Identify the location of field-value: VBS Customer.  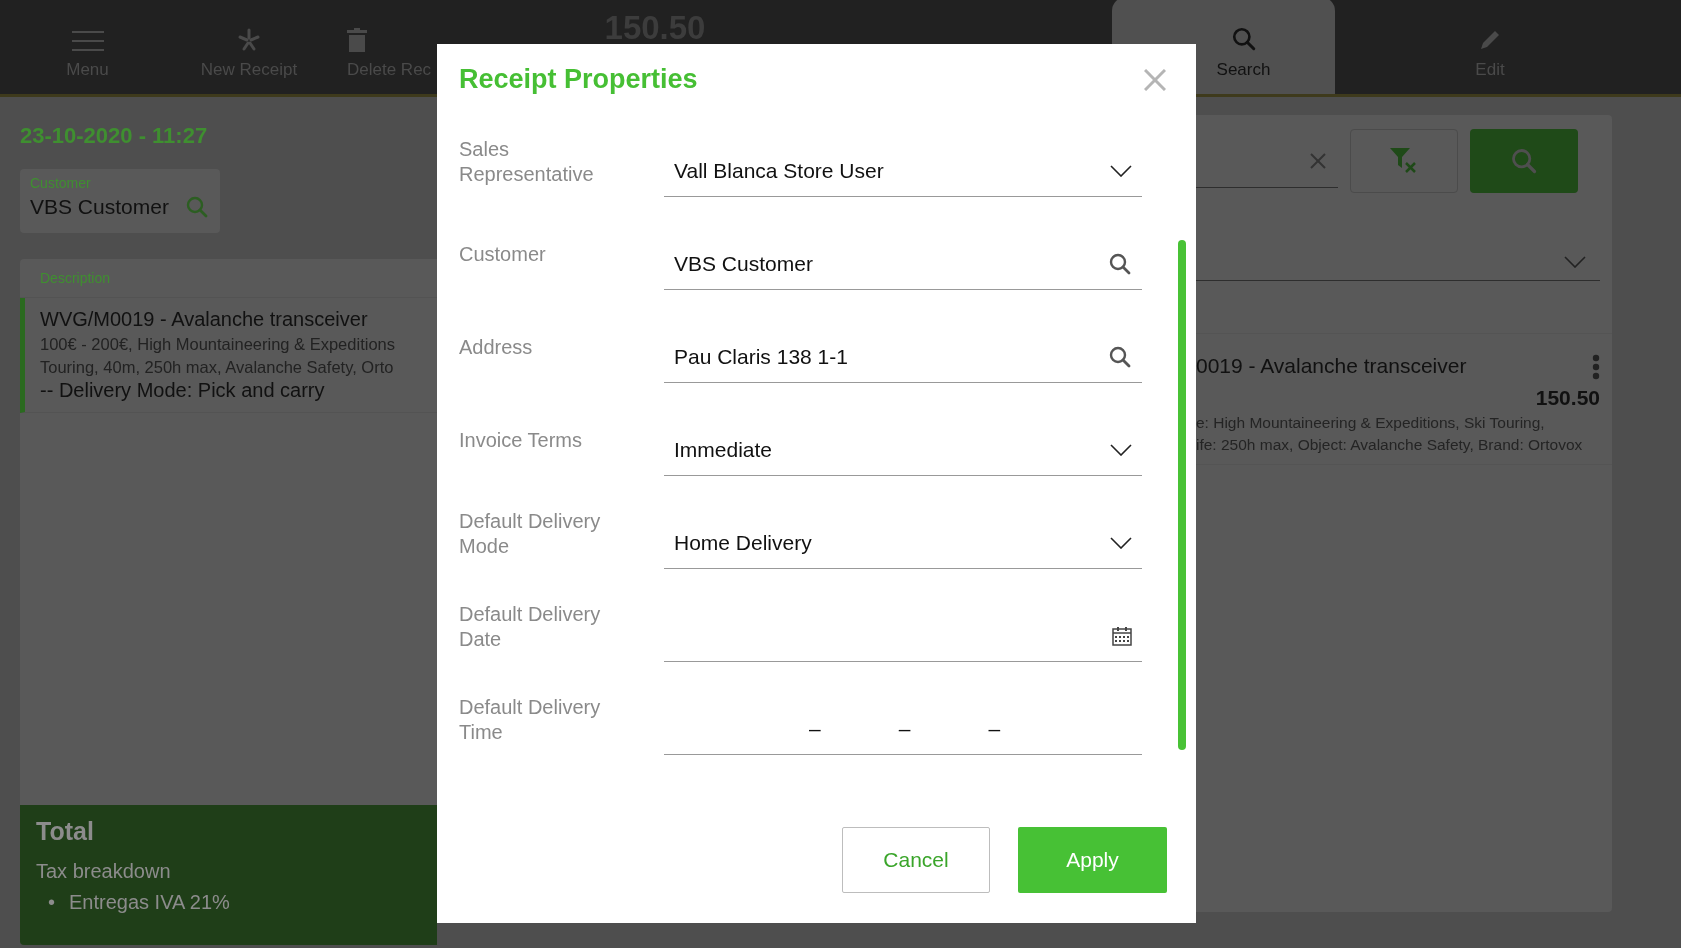
(743, 264).